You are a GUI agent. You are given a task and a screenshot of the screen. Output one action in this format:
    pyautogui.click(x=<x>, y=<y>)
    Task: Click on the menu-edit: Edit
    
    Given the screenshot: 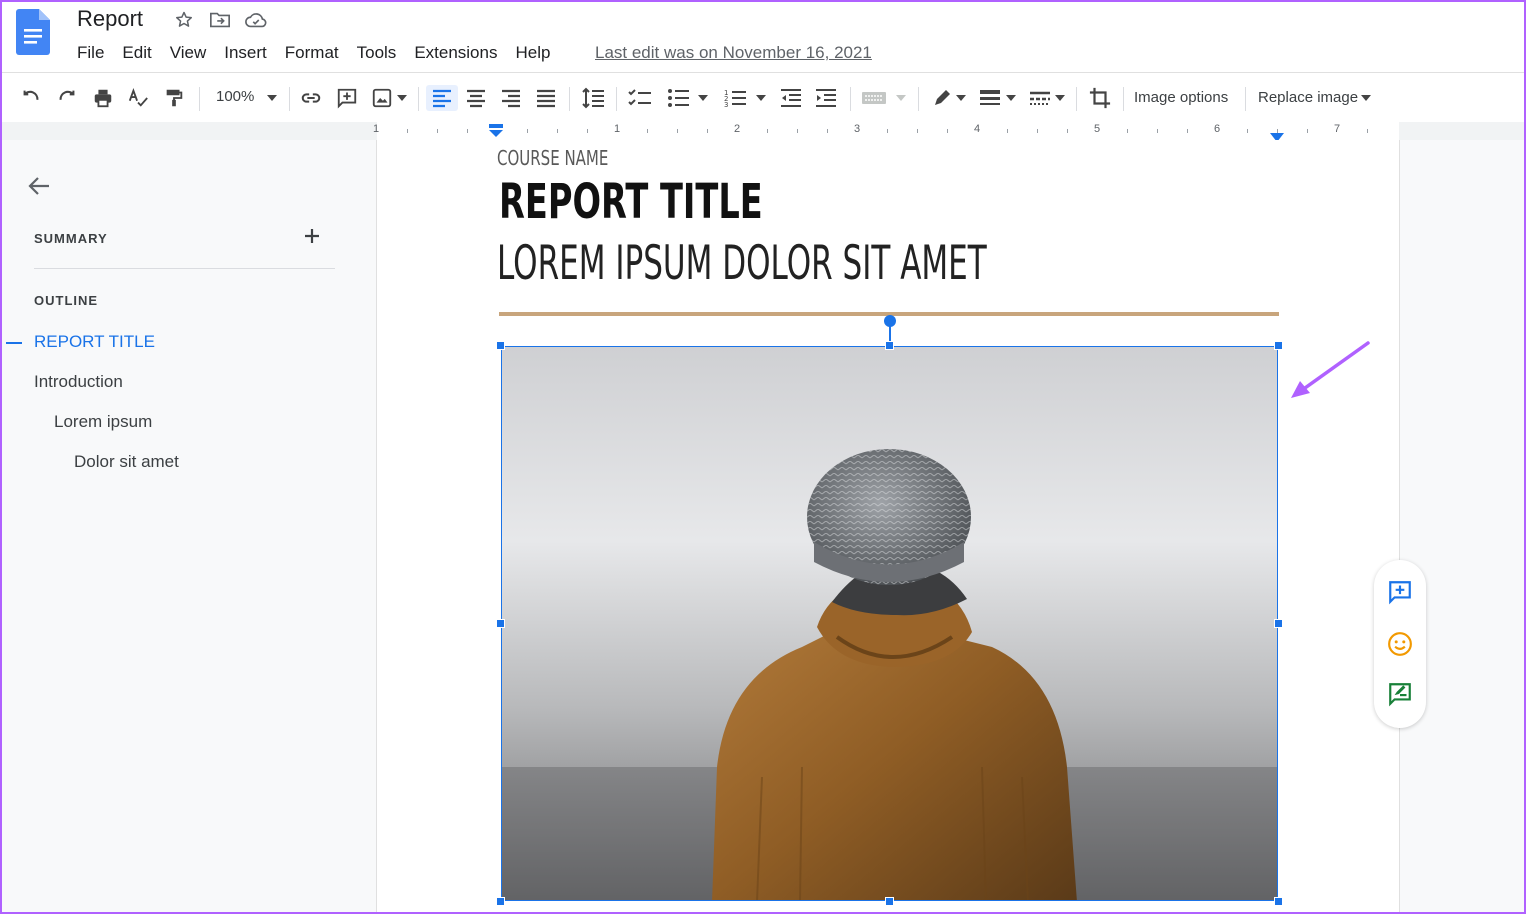 What is the action you would take?
    pyautogui.click(x=136, y=53)
    